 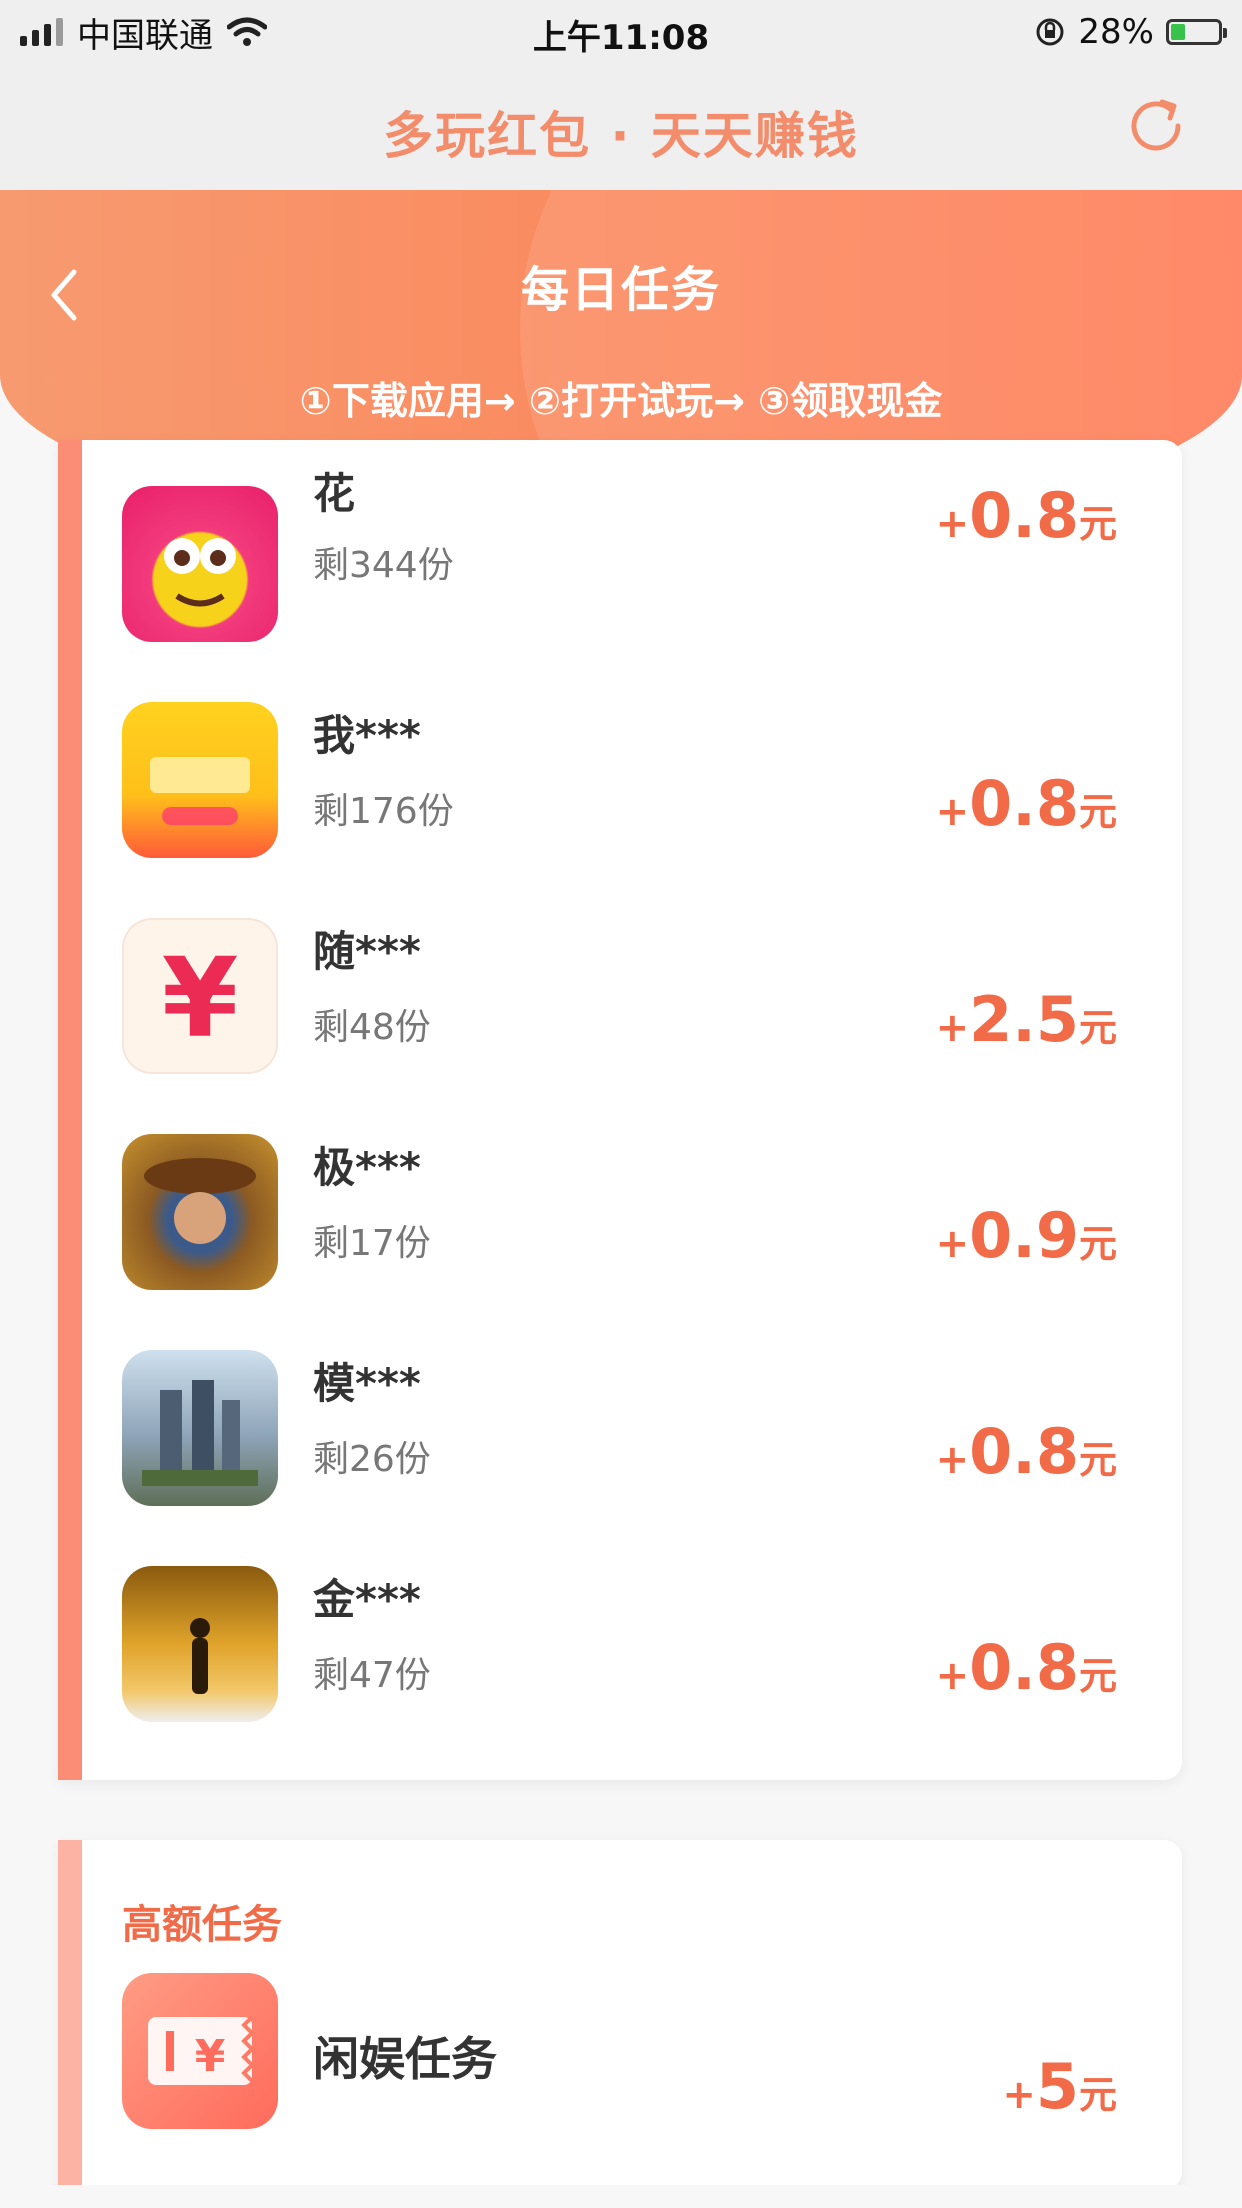 What do you see at coordinates (372, 1243) in the screenshot?
I see `task-remaining: 剩17份` at bounding box center [372, 1243].